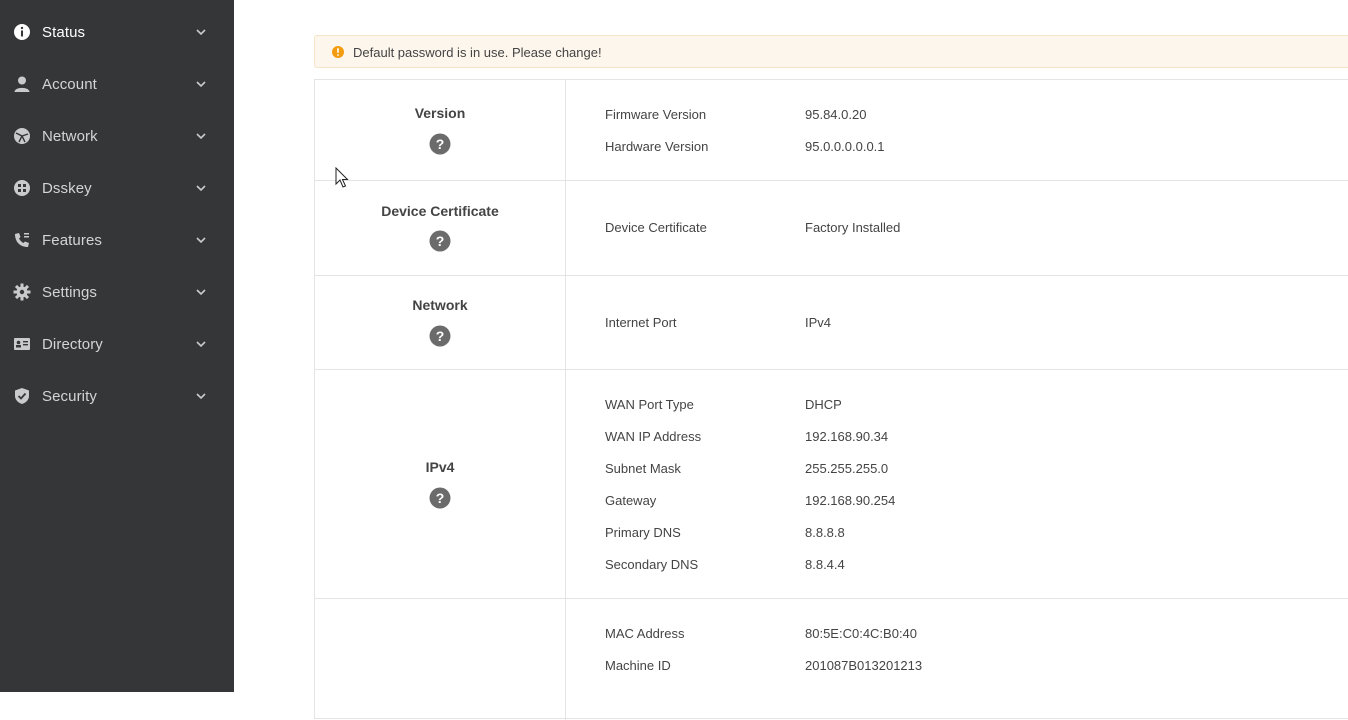 Image resolution: width=1348 pixels, height=720 pixels. Describe the element at coordinates (645, 633) in the screenshot. I see `field-label: MAC Address` at that location.